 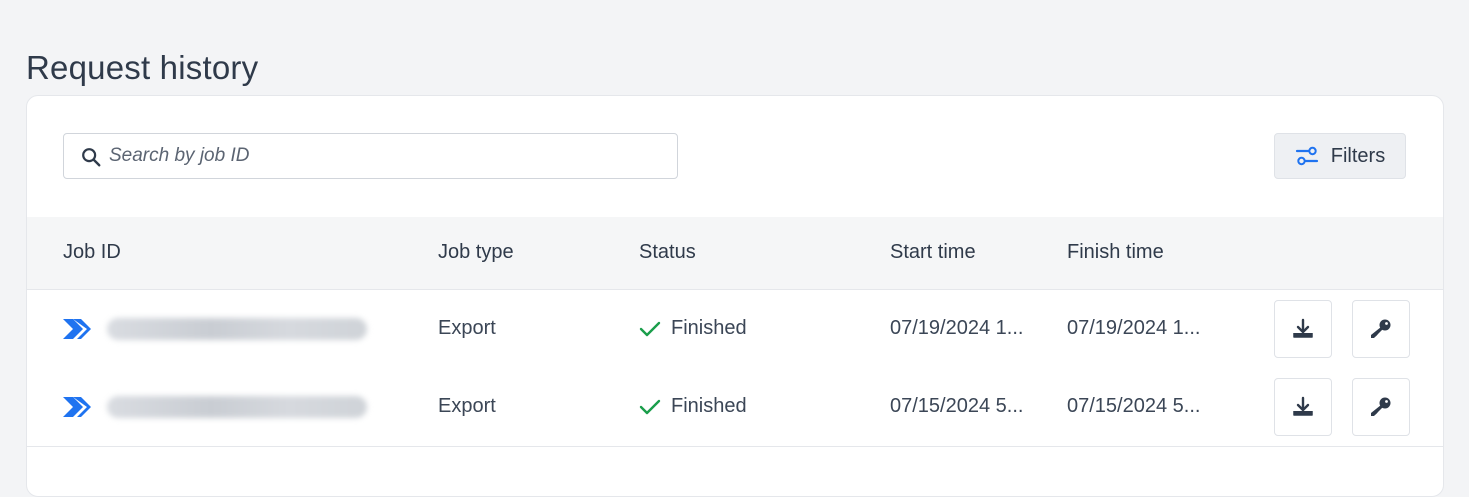 I want to click on search-box, so click(x=370, y=156).